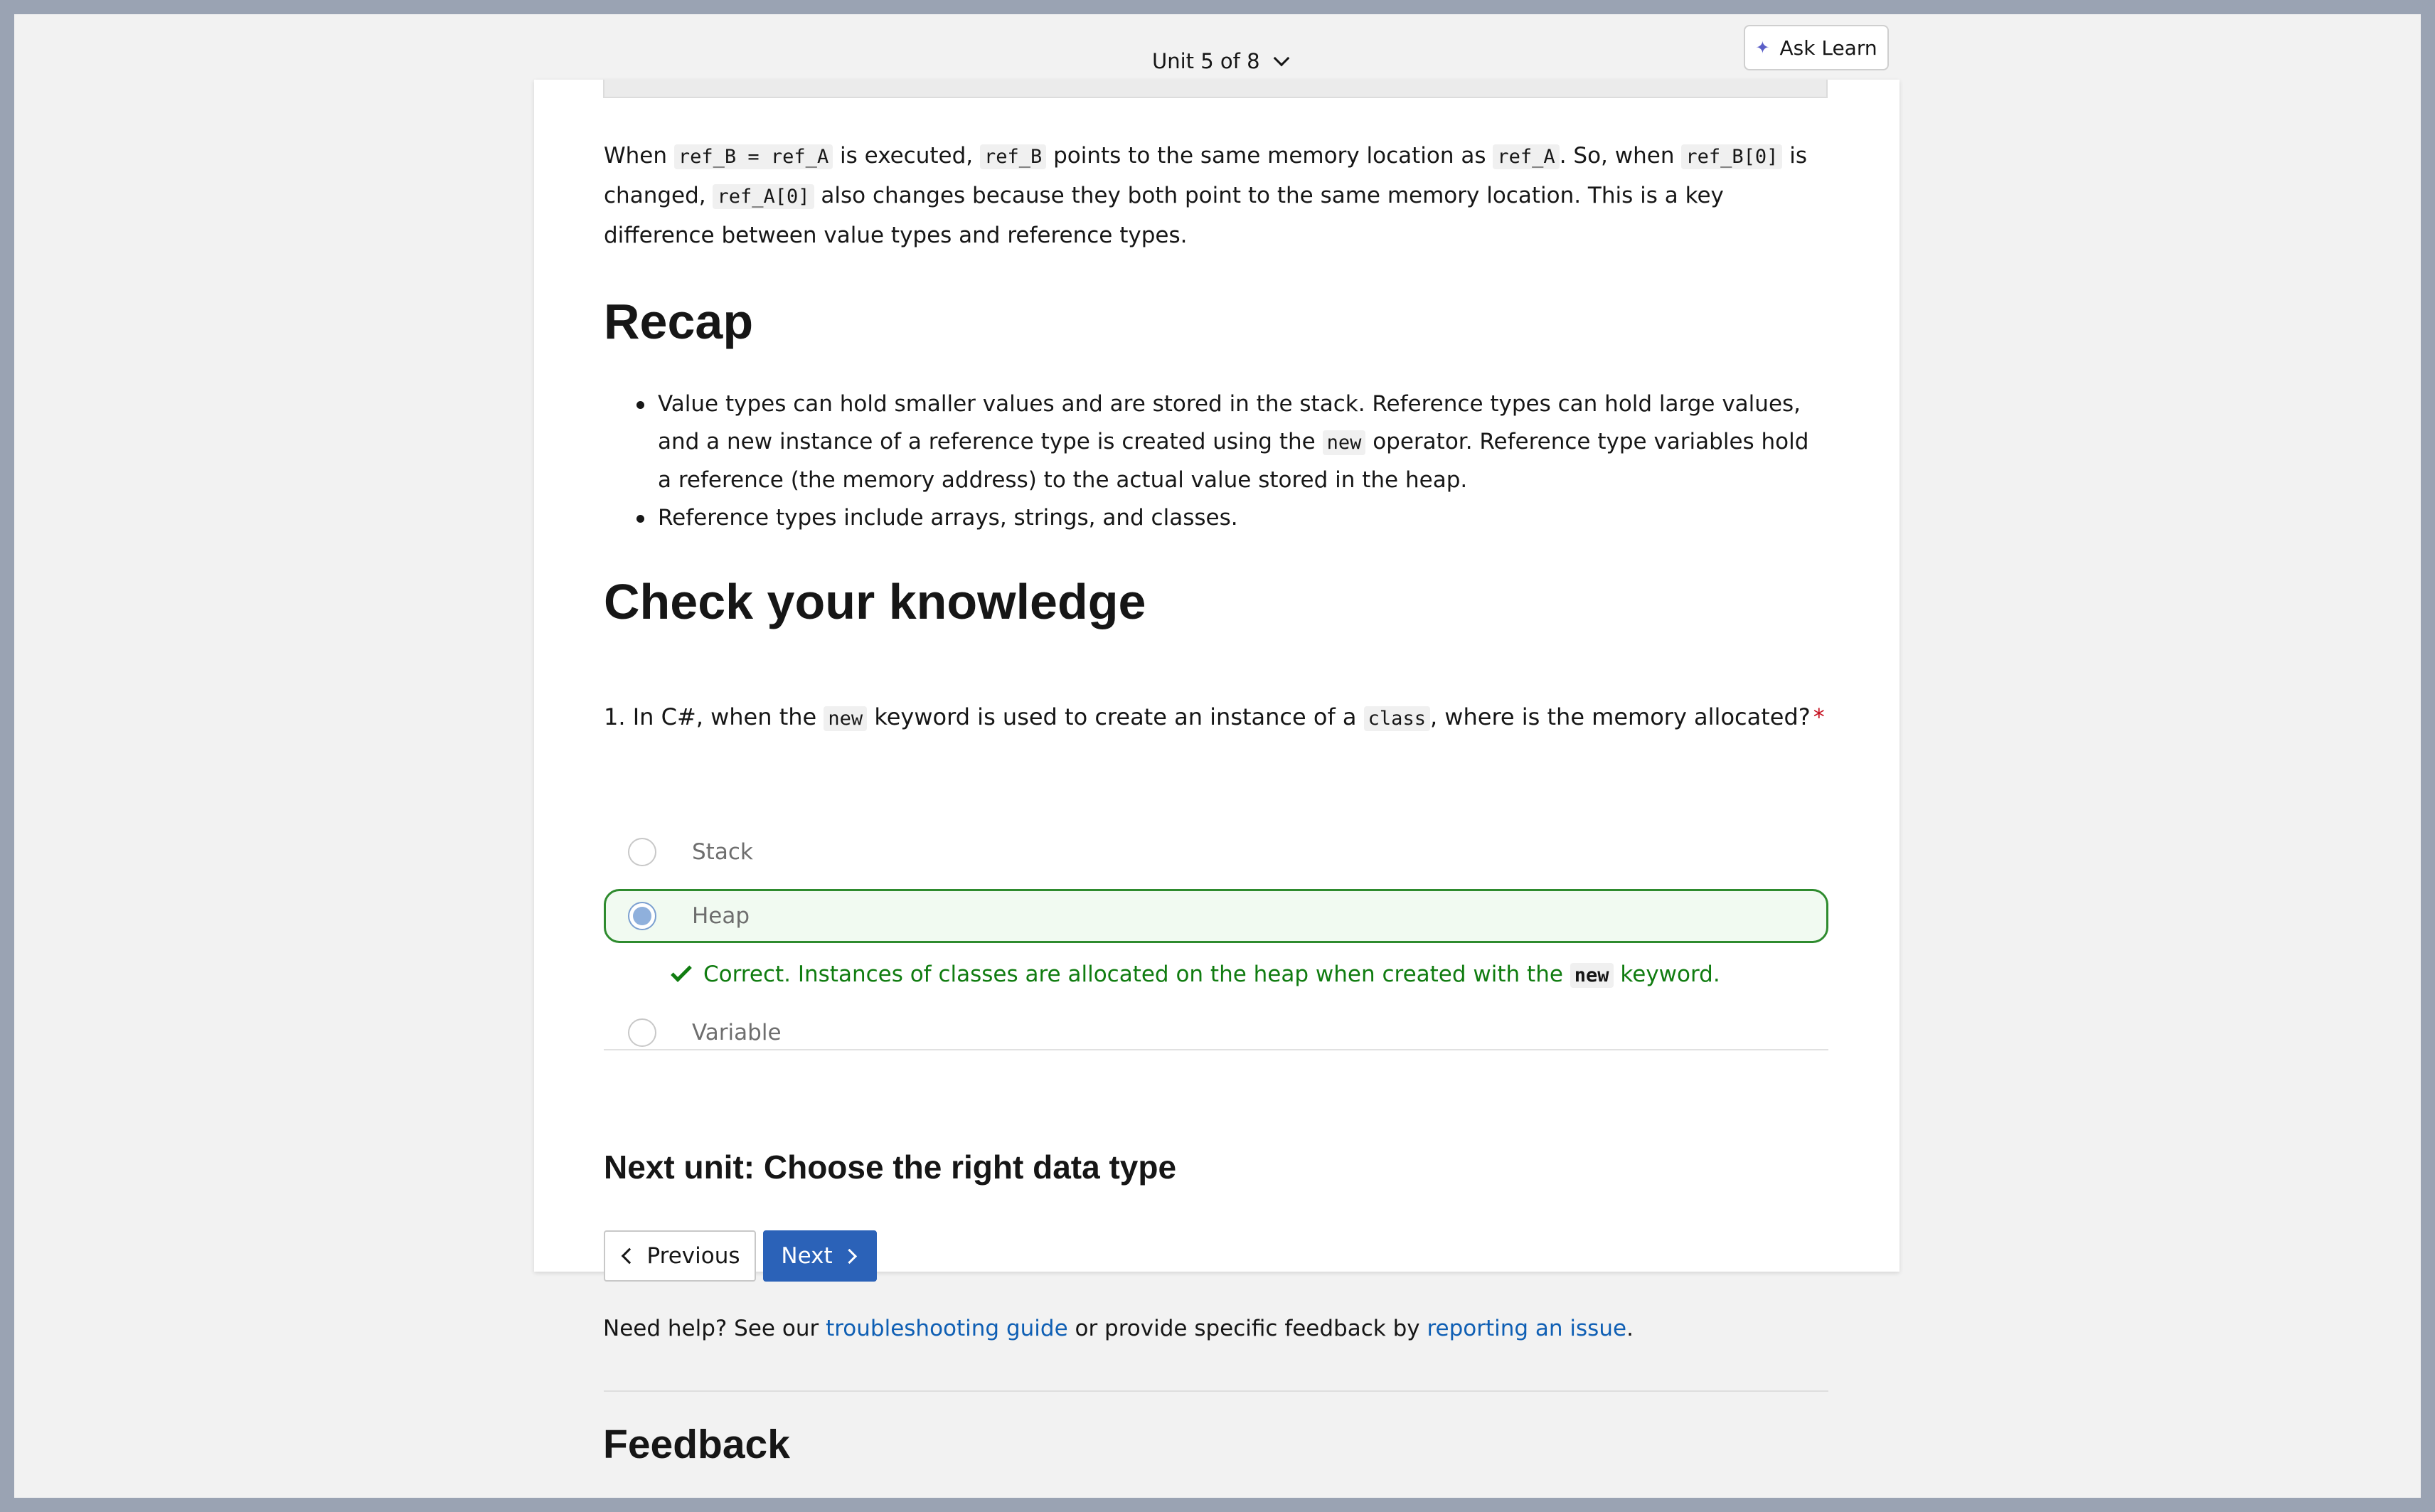 This screenshot has width=2435, height=1512. What do you see at coordinates (1013, 156) in the screenshot?
I see `inline-code: ref_B` at bounding box center [1013, 156].